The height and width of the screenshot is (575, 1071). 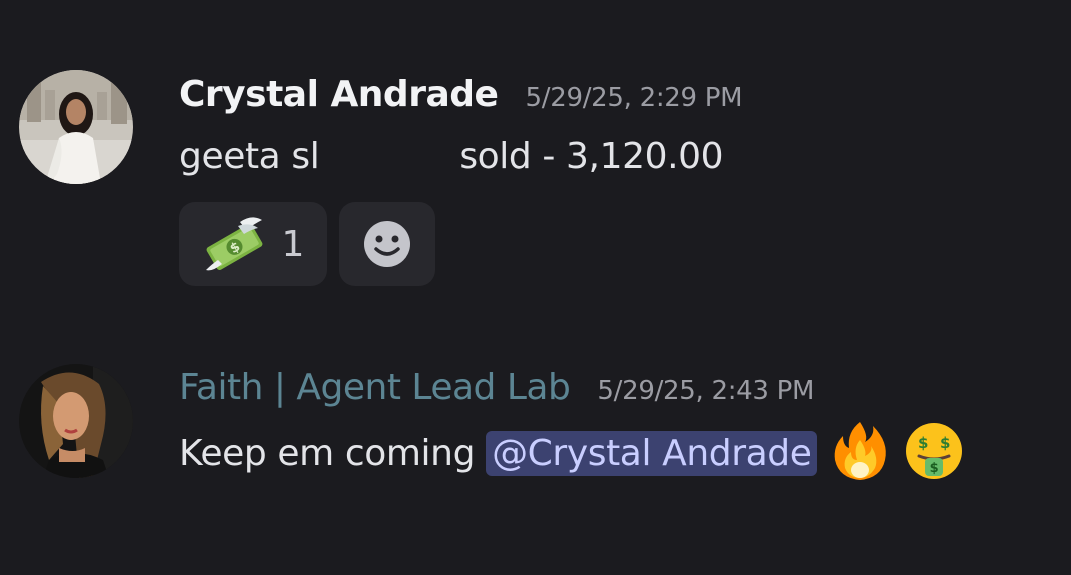 I want to click on money-mouth-face-icon: $ $ $, so click(x=934, y=451).